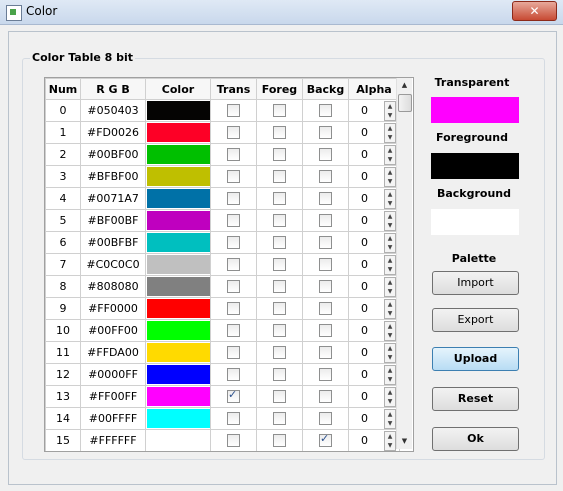  What do you see at coordinates (178, 89) in the screenshot?
I see `header-color: Color` at bounding box center [178, 89].